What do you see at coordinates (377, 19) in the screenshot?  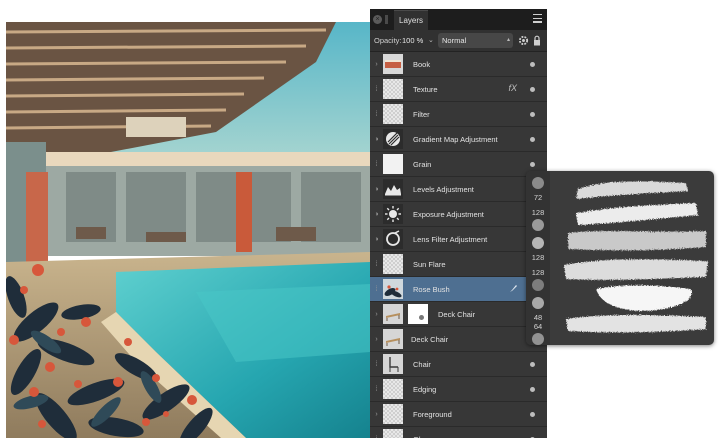 I see `close-icon: ×` at bounding box center [377, 19].